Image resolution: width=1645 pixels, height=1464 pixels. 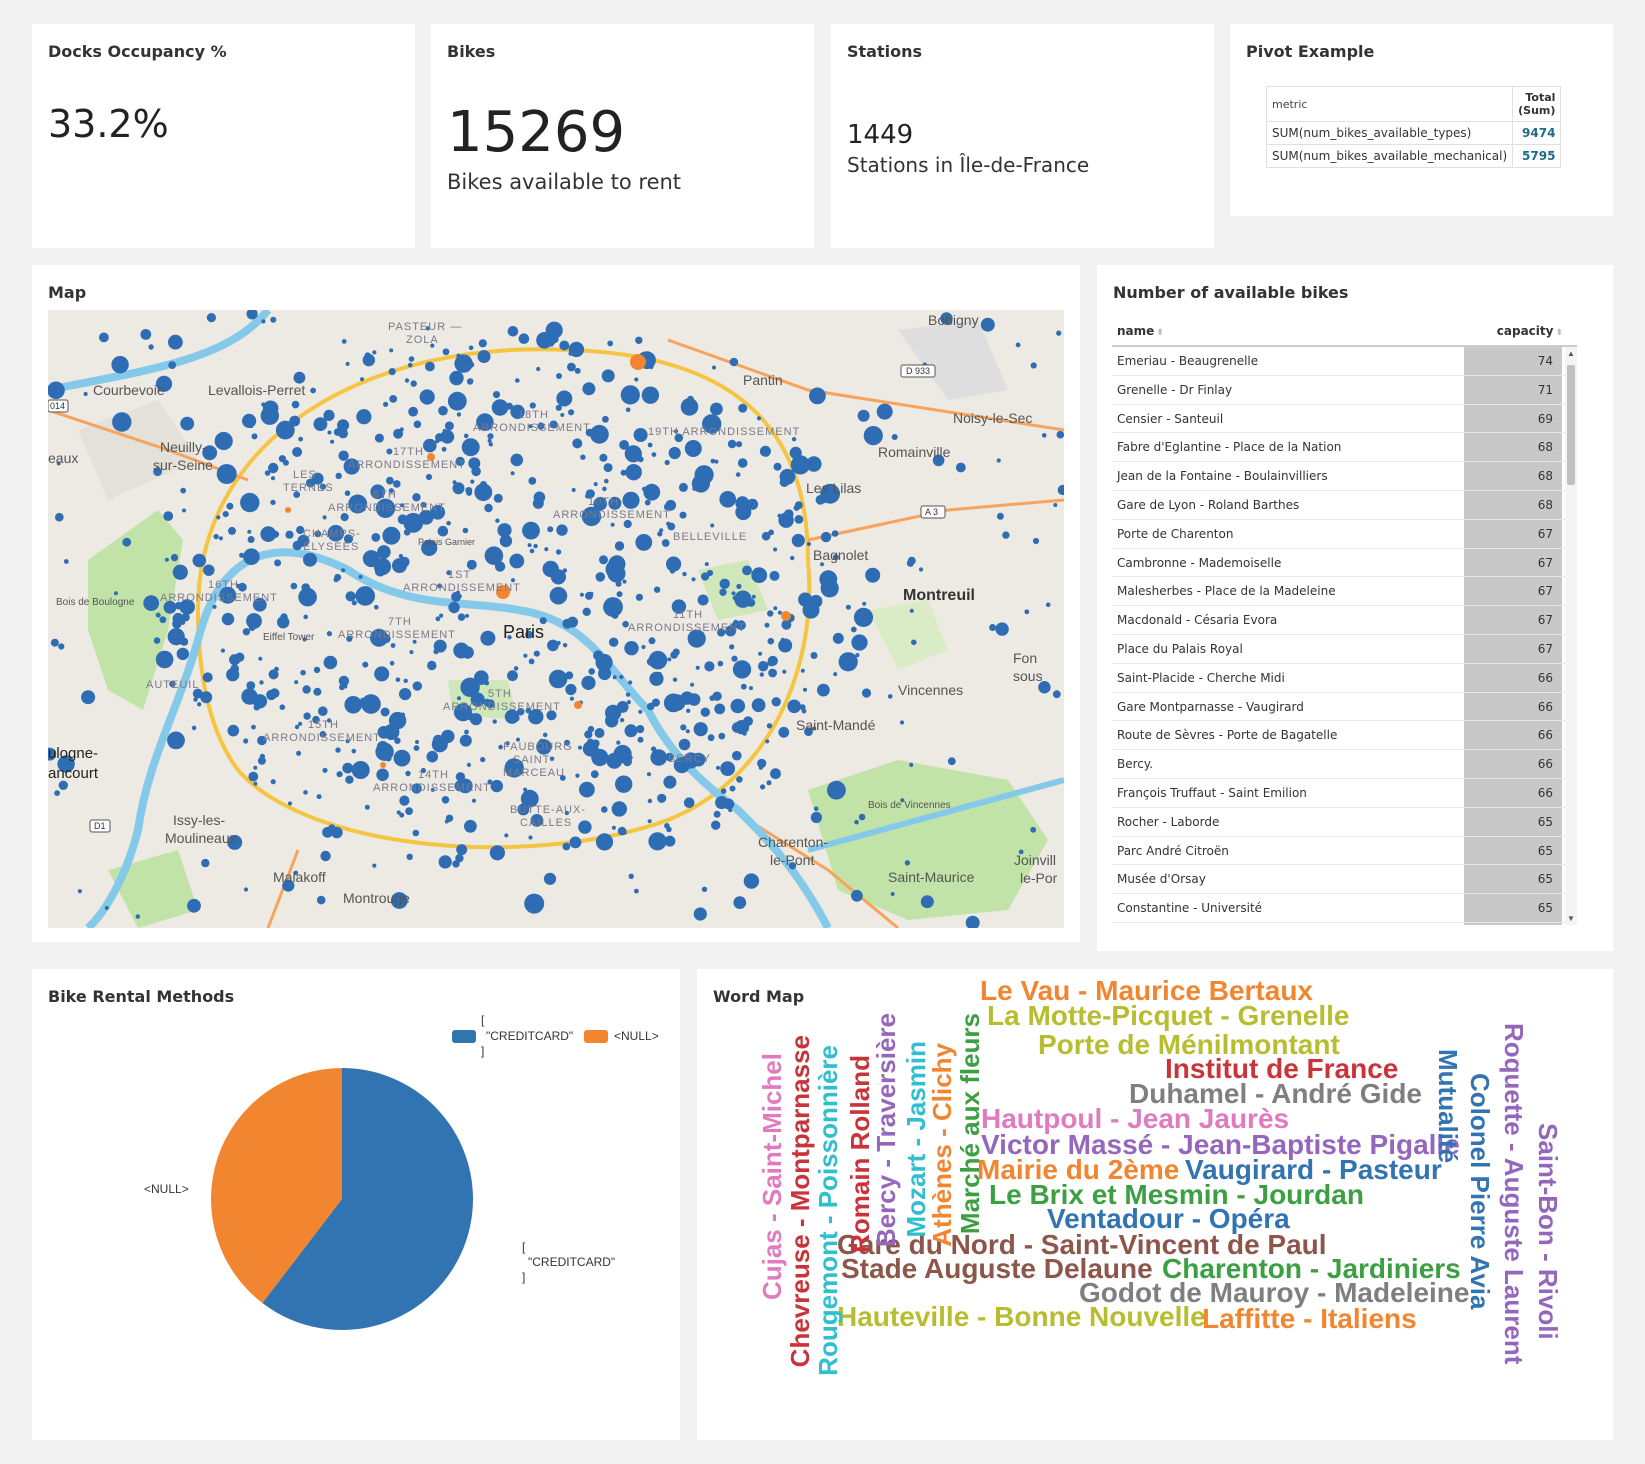 I want to click on station-dot-null, so click(x=638, y=362).